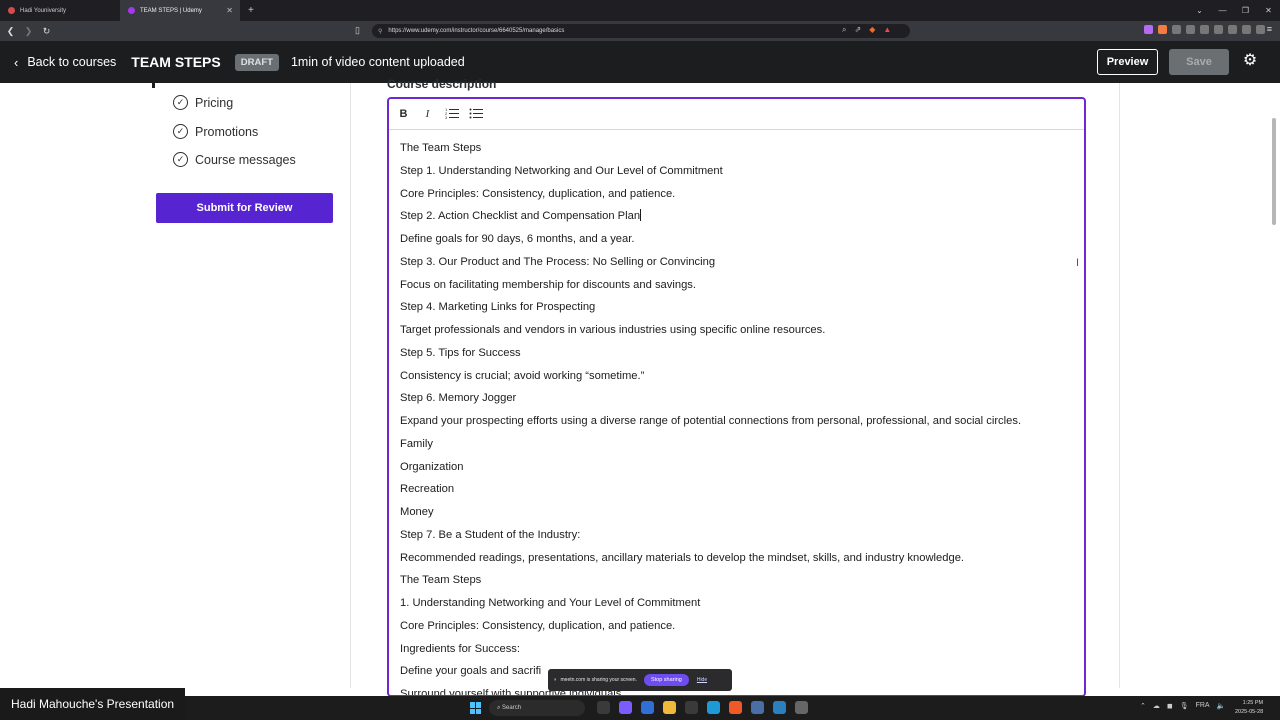 This screenshot has height=720, width=1280. I want to click on brave-icon, so click(735, 707).